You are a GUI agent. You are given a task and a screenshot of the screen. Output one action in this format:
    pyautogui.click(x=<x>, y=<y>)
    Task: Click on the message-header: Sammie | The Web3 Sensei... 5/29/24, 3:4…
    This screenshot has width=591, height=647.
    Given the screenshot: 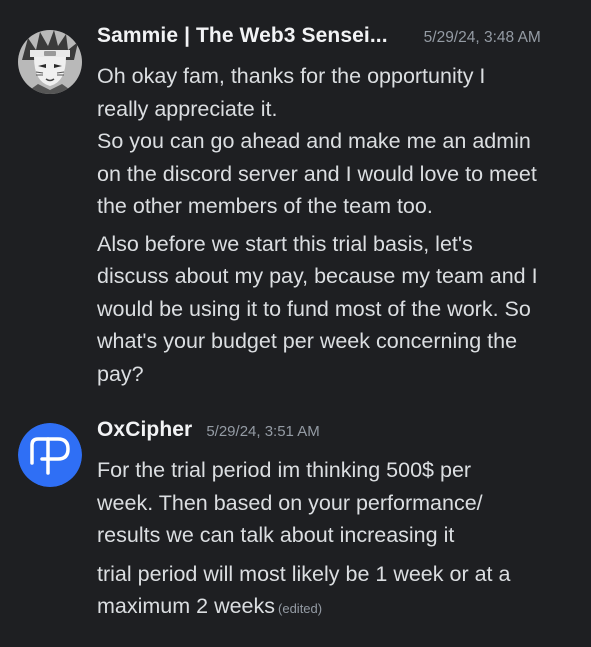 What is the action you would take?
    pyautogui.click(x=337, y=42)
    